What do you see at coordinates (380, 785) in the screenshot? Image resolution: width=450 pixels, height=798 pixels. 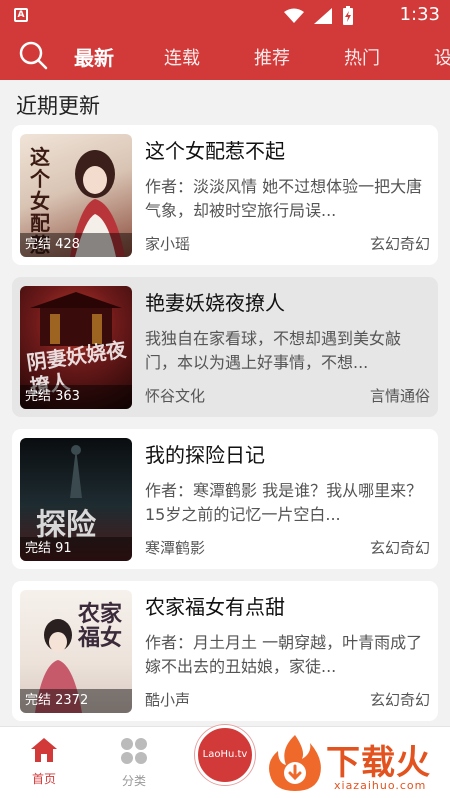 I see `watermark-url: xiazaihuo.com` at bounding box center [380, 785].